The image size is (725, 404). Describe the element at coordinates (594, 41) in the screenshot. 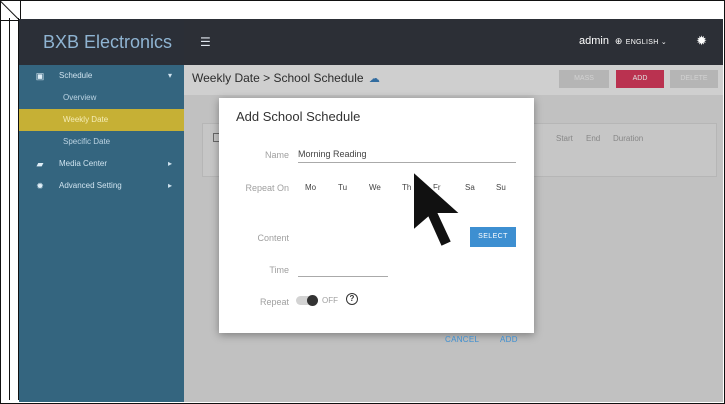

I see `user-name: admin` at that location.